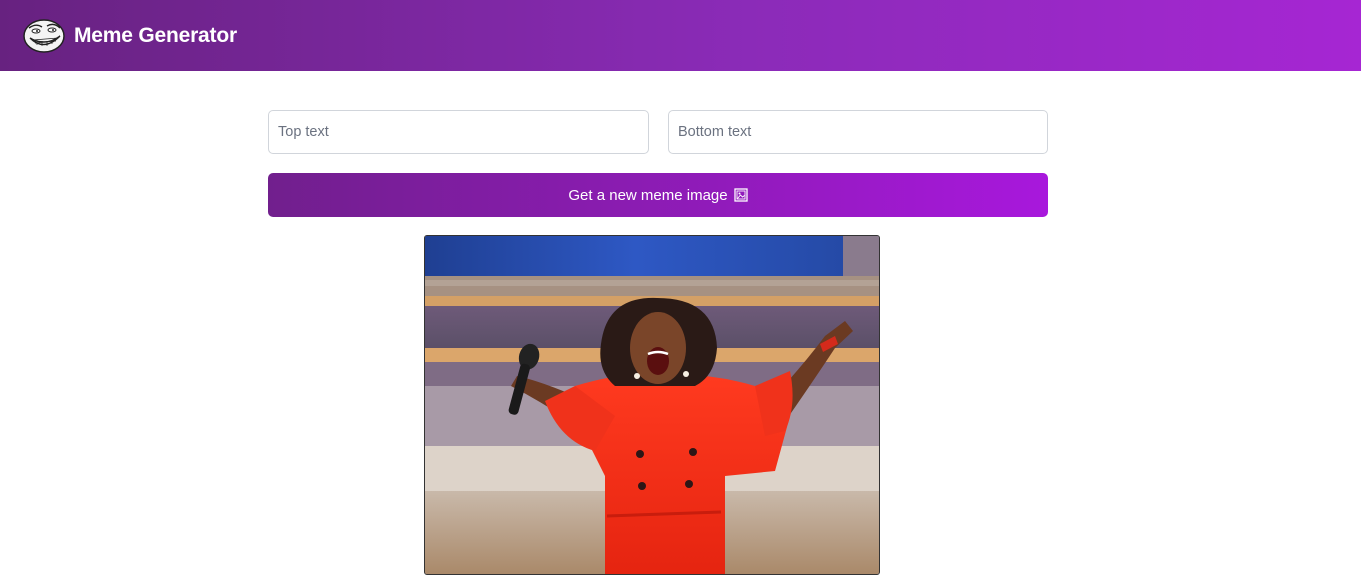  I want to click on troll-face-icon, so click(44, 35).